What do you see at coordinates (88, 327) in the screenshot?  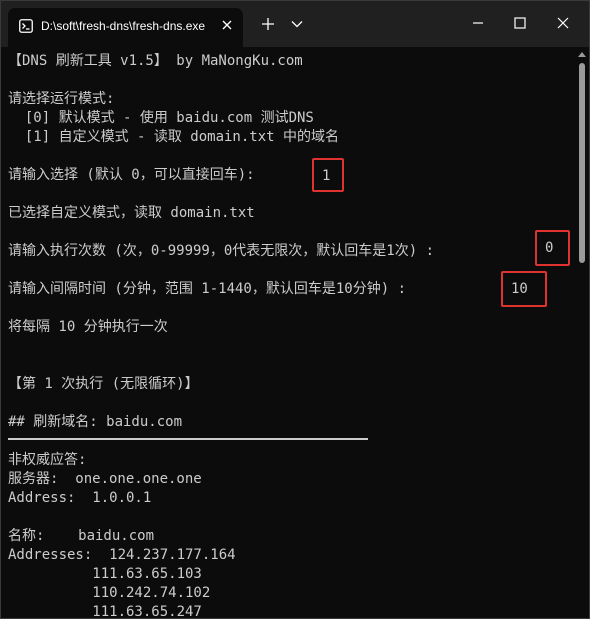 I see `schedule-message: 将每隔 10 分钟执行一次` at bounding box center [88, 327].